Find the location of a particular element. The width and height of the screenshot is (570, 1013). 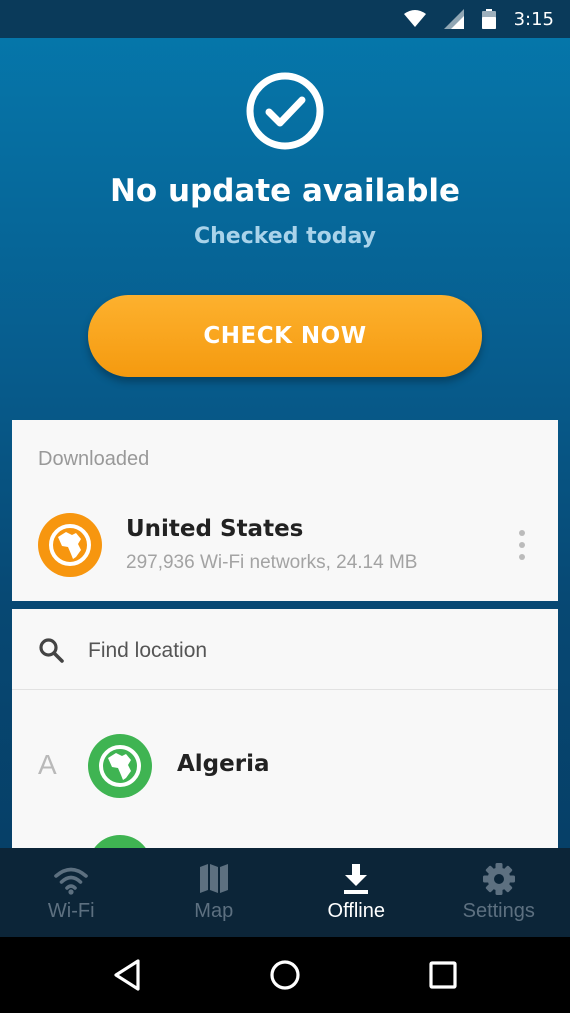

nav-item-map: Map is located at coordinates (214, 892).